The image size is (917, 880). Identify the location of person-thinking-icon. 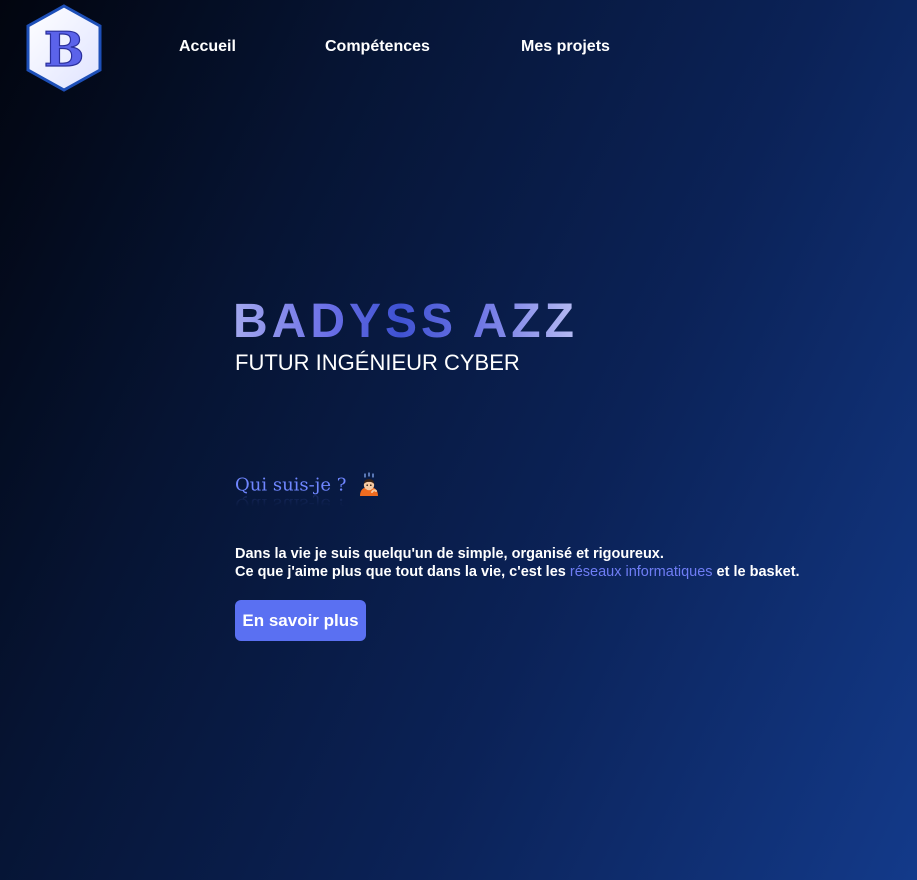
(369, 485).